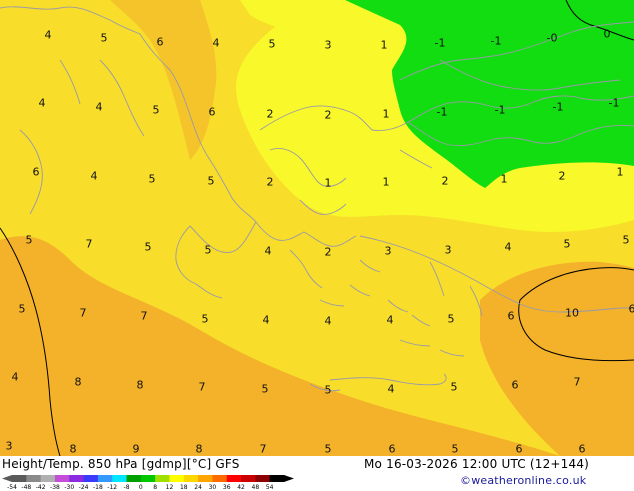  Describe the element at coordinates (523, 480) in the screenshot. I see `credit-link: ©weatheronline.co.uk` at that location.